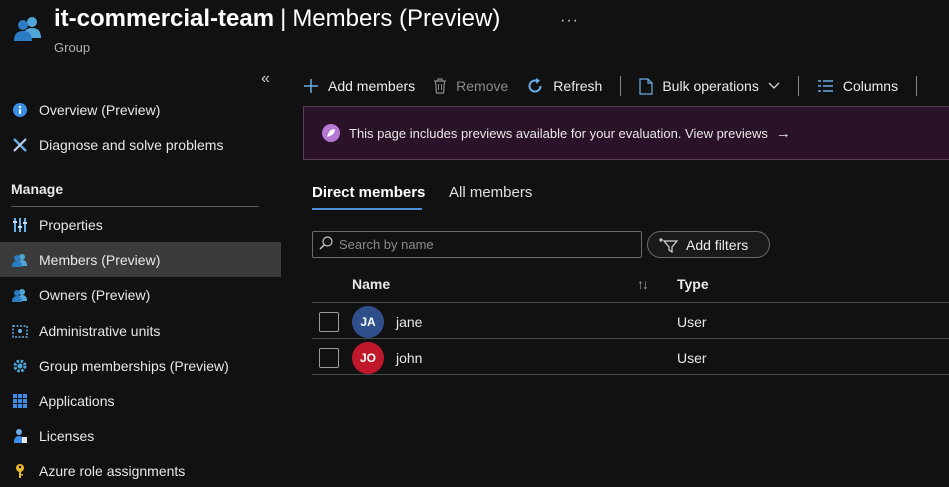  What do you see at coordinates (37, 189) in the screenshot?
I see `section-title-manage: Manage` at bounding box center [37, 189].